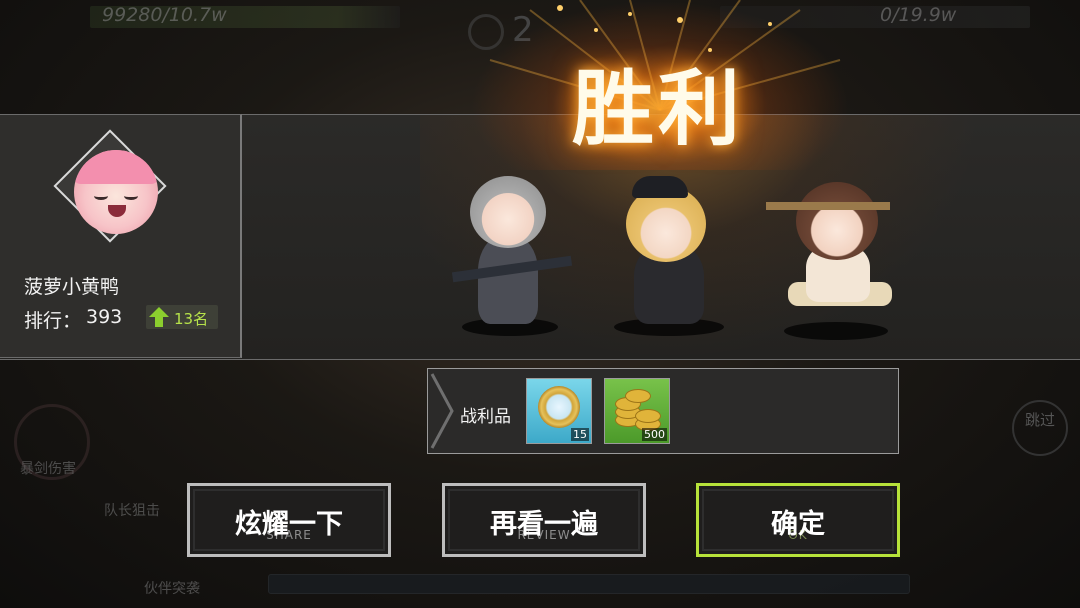 The image size is (1080, 608). I want to click on rank-label: 排行：, so click(53, 321).